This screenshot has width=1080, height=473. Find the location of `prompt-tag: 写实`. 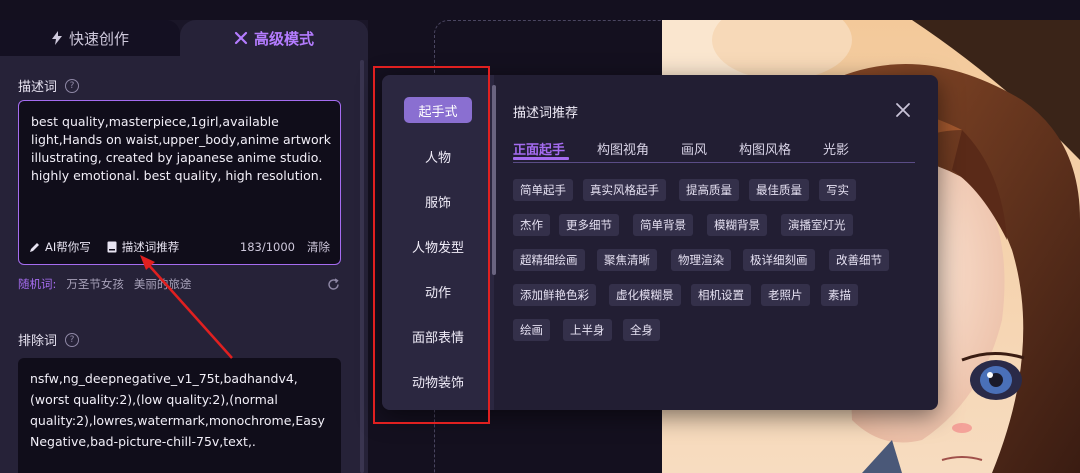

prompt-tag: 写实 is located at coordinates (837, 190).